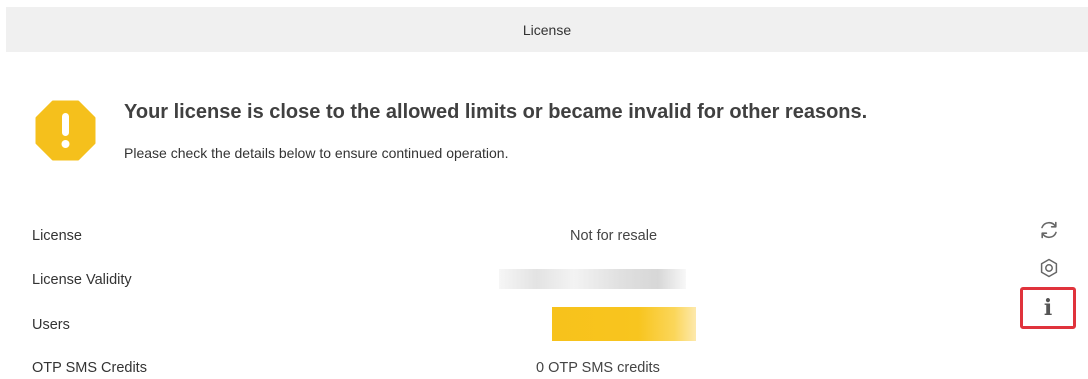 The image size is (1088, 379). What do you see at coordinates (82, 280) in the screenshot?
I see `license-validity-label: License Validity` at bounding box center [82, 280].